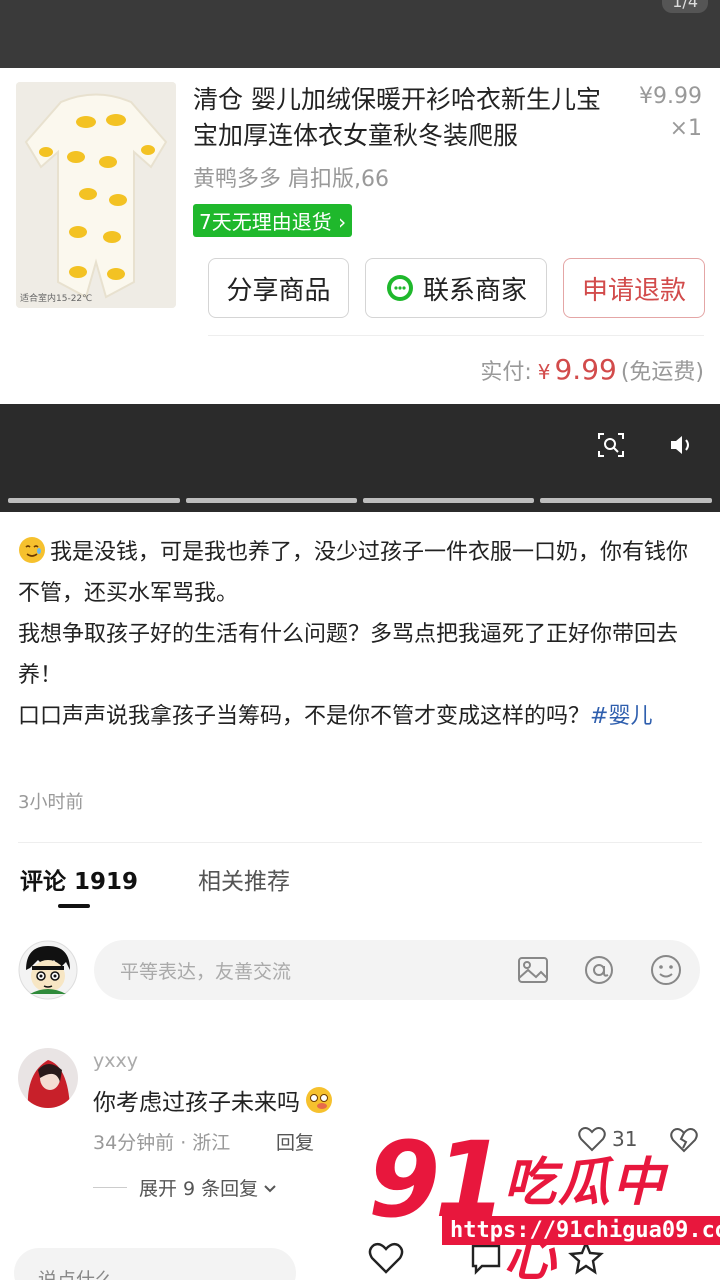  I want to click on baby-romper-image, so click(96, 195).